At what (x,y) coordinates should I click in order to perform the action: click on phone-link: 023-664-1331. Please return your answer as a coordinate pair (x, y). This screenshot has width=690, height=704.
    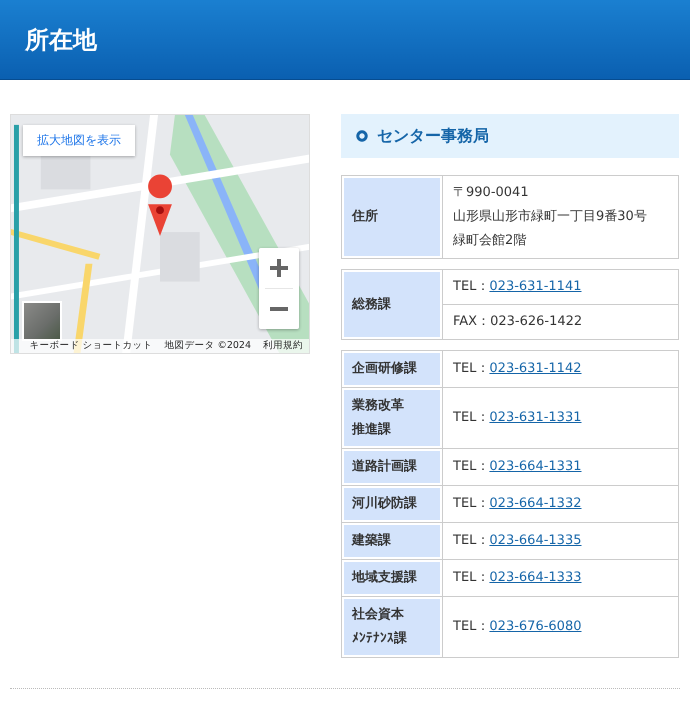
    Looking at the image, I should click on (535, 466).